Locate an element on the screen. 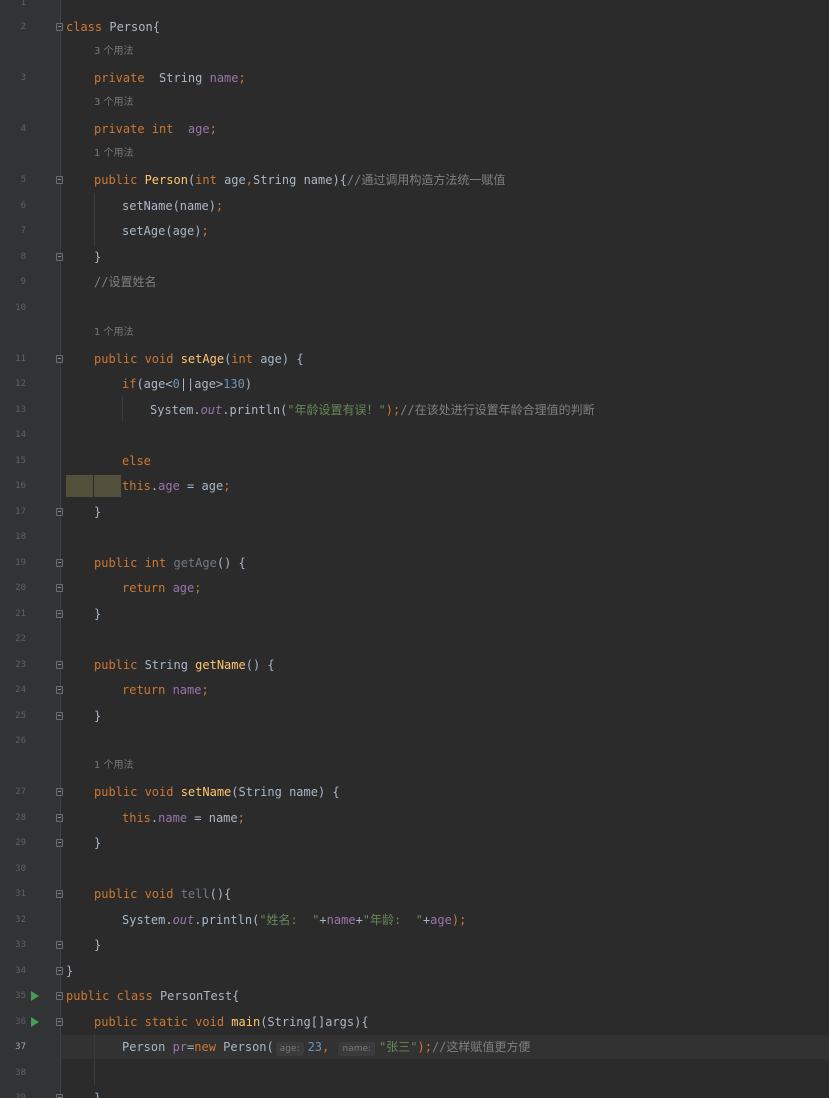 The height and width of the screenshot is (1098, 829). code-line: else is located at coordinates (136, 461).